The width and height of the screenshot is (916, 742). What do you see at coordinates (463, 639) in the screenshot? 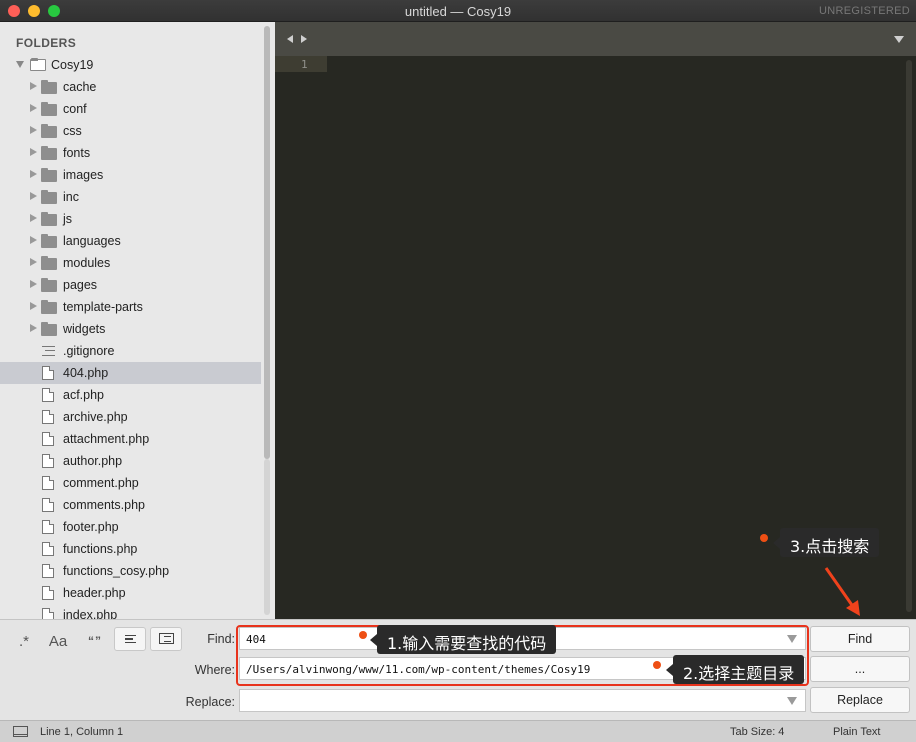
I see `annotation-callout-1: 1.输入需要查找的代码` at bounding box center [463, 639].